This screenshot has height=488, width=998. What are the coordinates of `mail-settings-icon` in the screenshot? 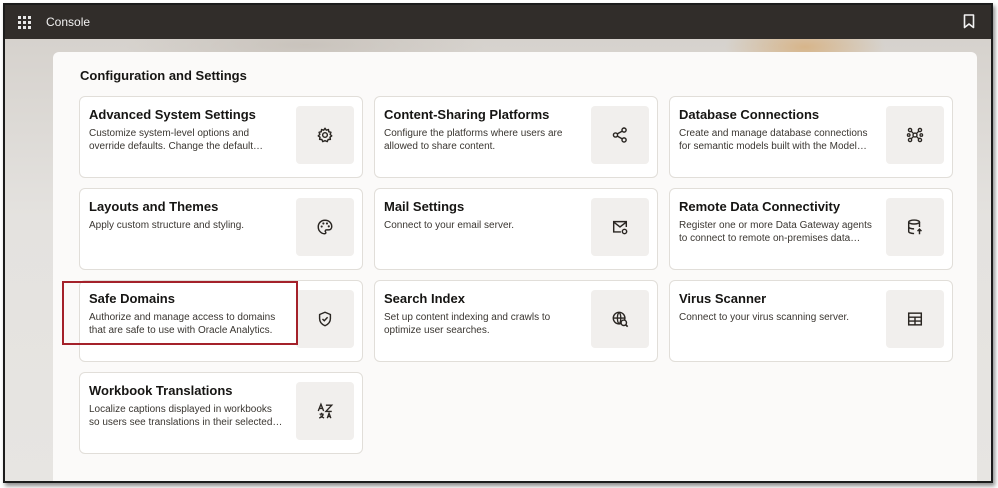 It's located at (620, 227).